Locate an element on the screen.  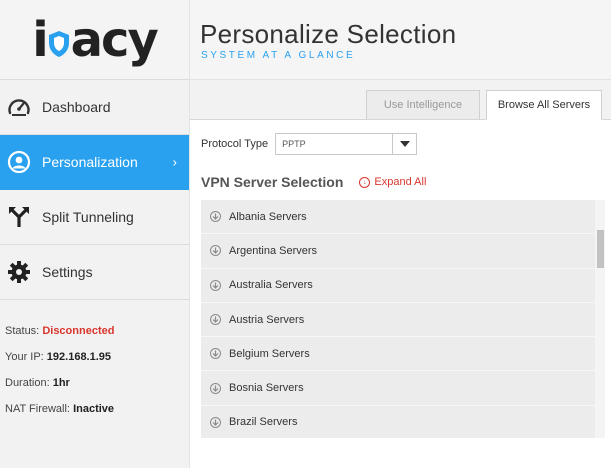
page-subtitle: SYSTEM AT A GLANCE is located at coordinates (278, 55).